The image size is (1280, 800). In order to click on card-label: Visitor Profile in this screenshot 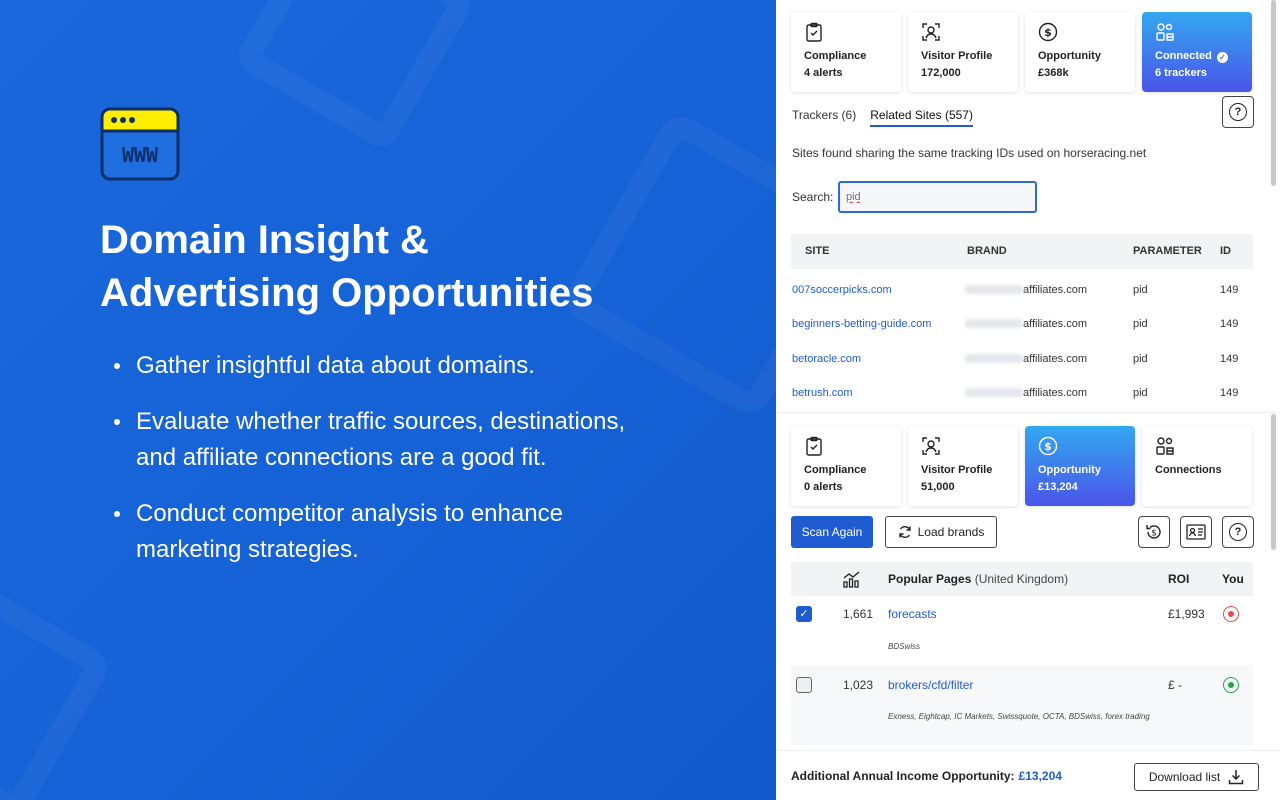, I will do `click(957, 470)`.